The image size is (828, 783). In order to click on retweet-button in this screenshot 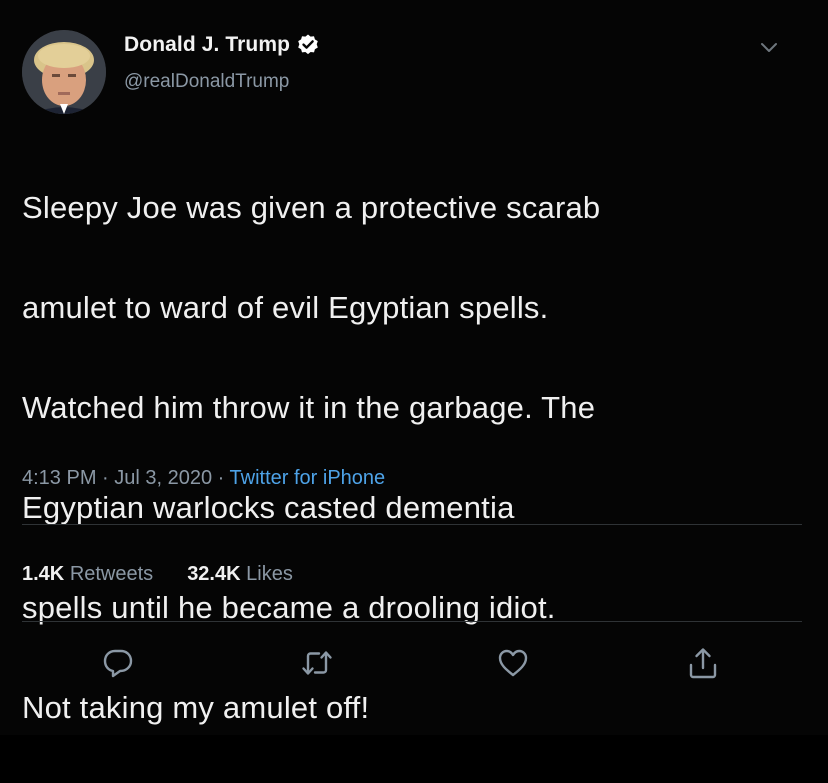, I will do `click(317, 663)`.